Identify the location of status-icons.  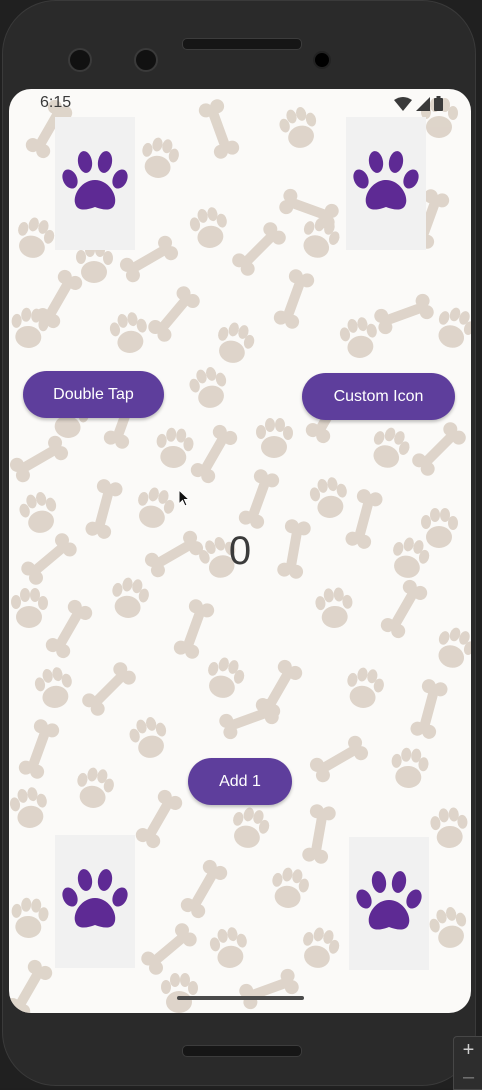
(418, 106).